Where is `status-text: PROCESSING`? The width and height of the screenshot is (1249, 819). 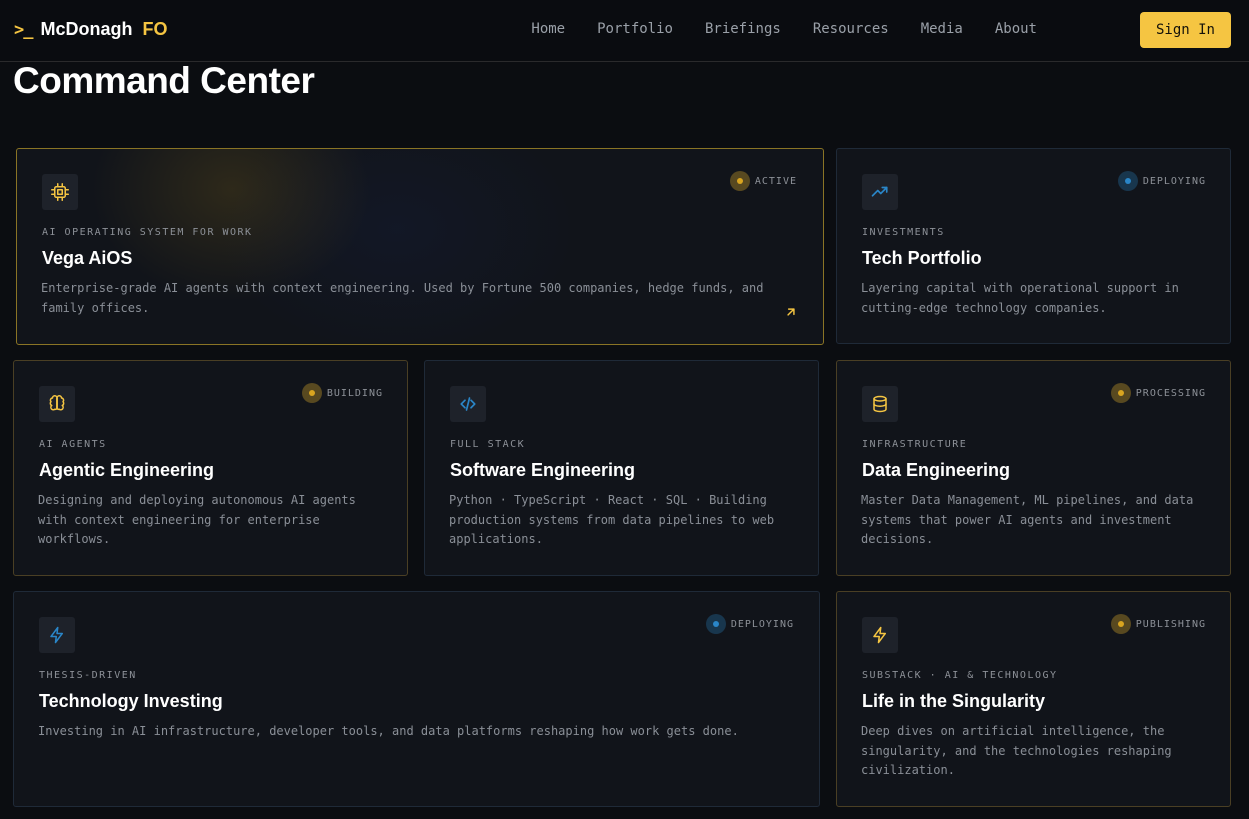 status-text: PROCESSING is located at coordinates (1170, 393).